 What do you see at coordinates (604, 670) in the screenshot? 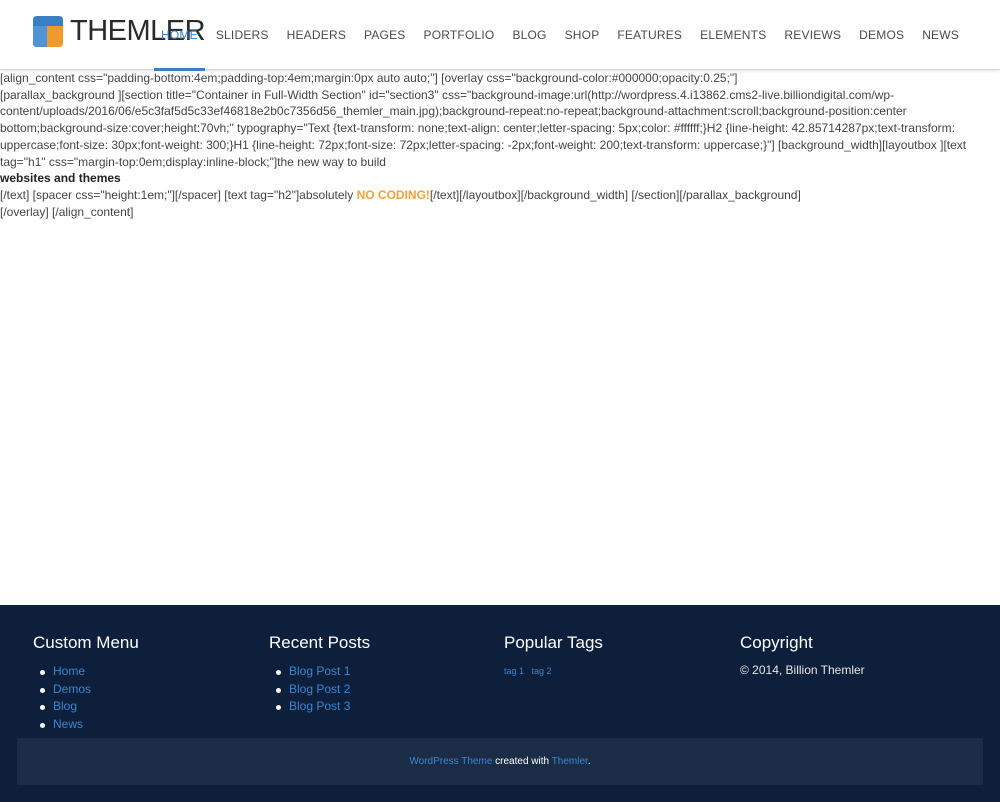
I see `tag-cloud: tag 1 tag 2` at bounding box center [604, 670].